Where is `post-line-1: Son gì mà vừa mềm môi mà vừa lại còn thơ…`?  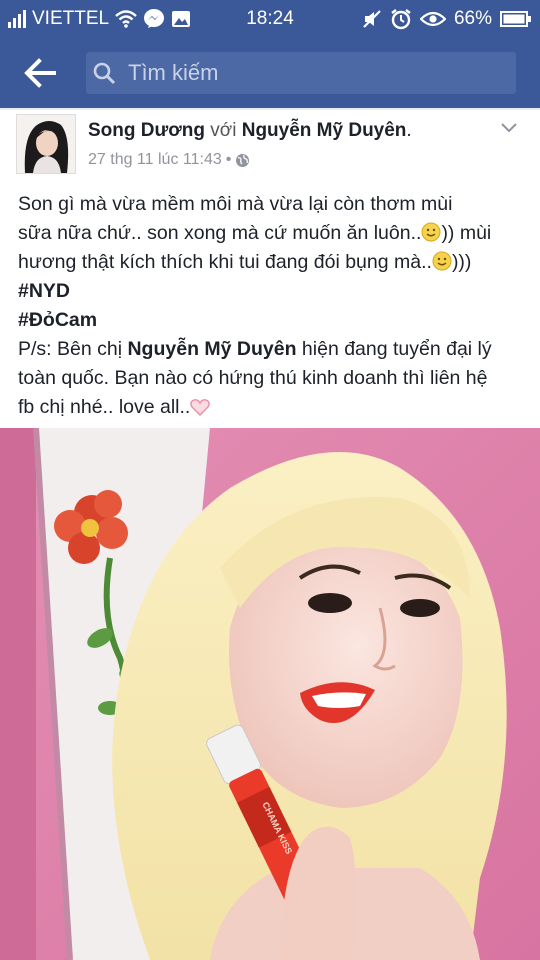
post-line-1: Son gì mà vừa mềm môi mà vừa lại còn thơ… is located at coordinates (235, 204).